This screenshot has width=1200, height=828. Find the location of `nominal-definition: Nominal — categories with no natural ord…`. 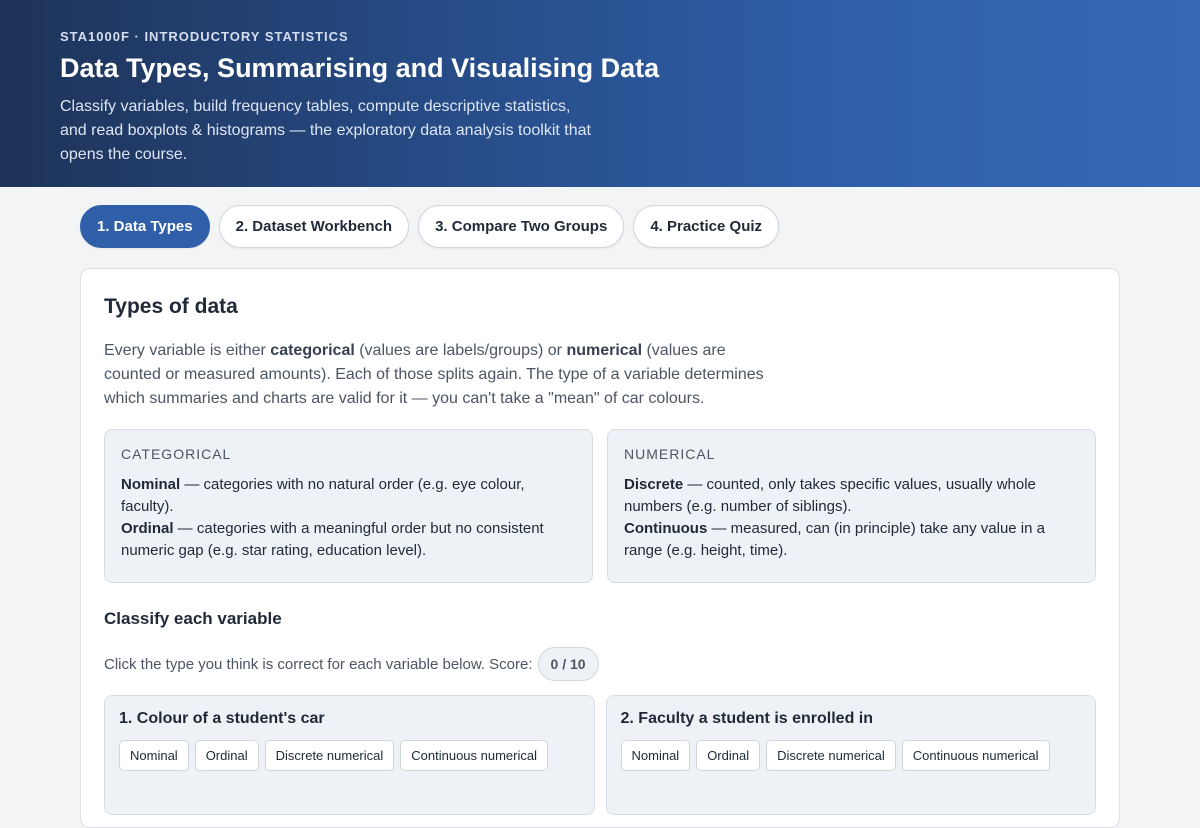

nominal-definition: Nominal — categories with no natural ord… is located at coordinates (323, 495).